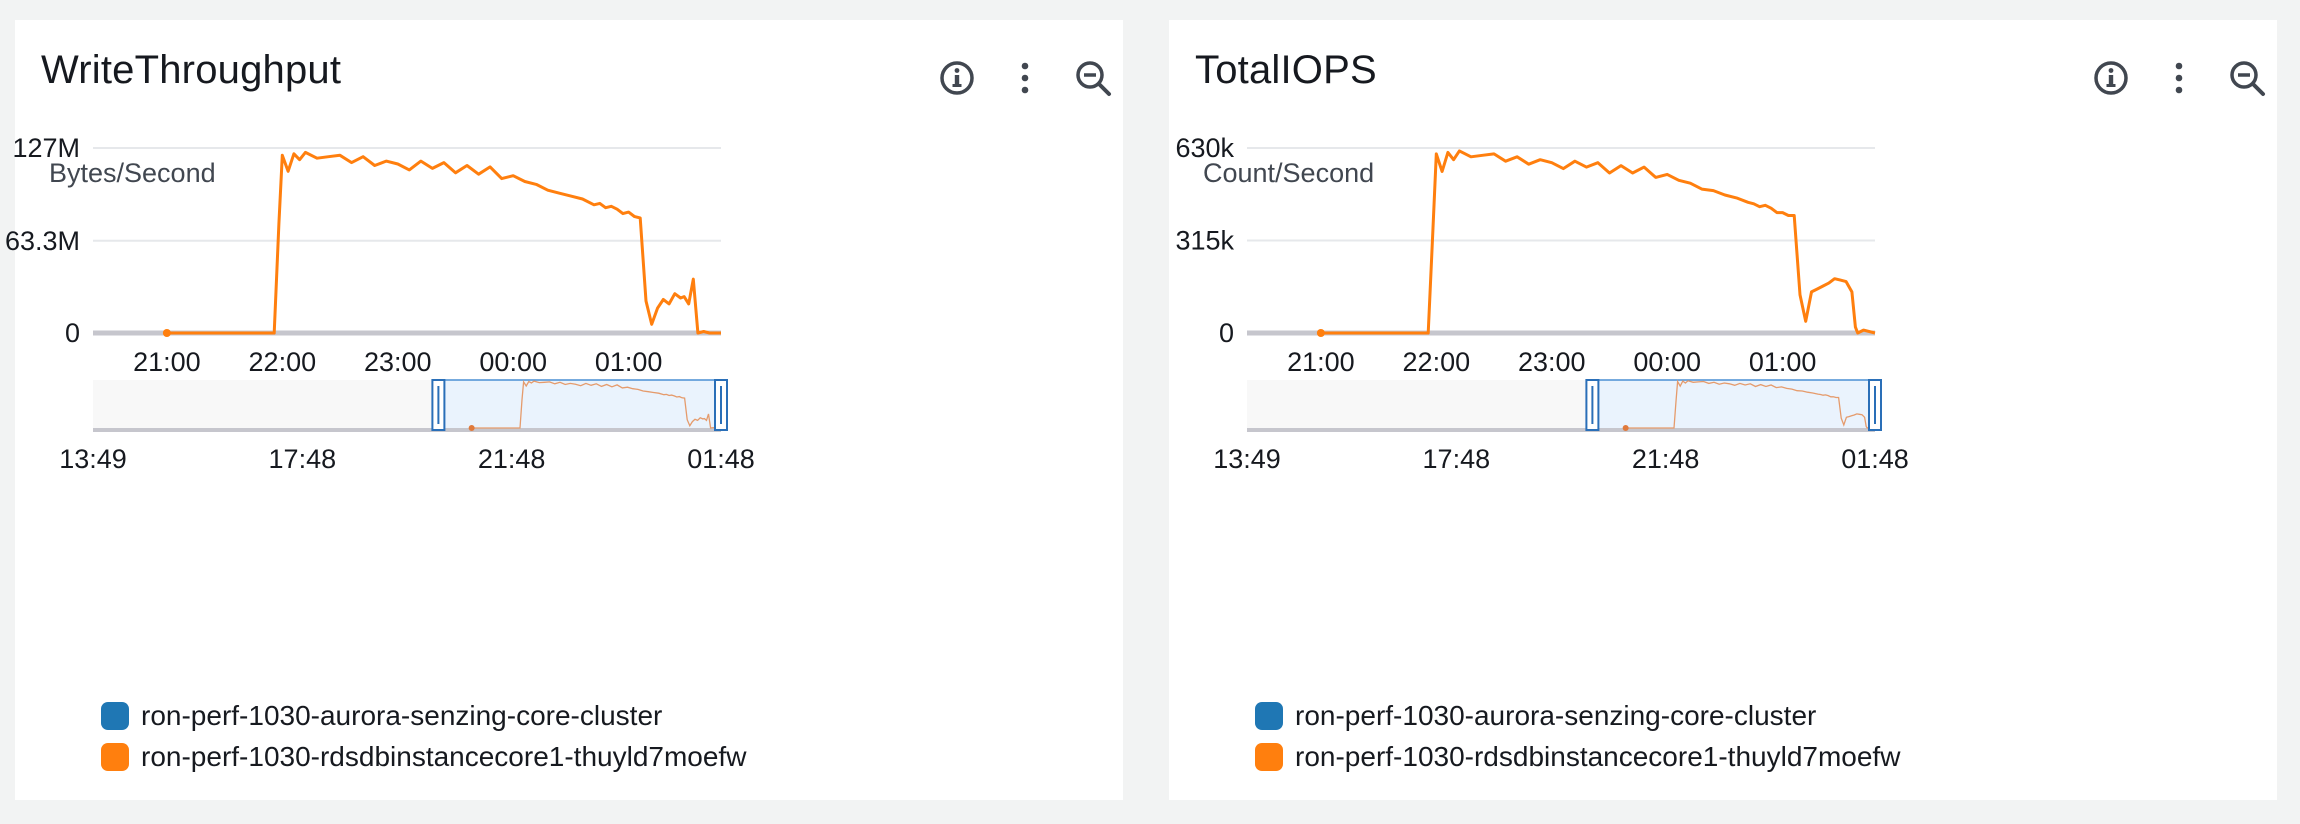 The image size is (2300, 824). I want to click on y-tick-label: 315k, so click(1204, 241).